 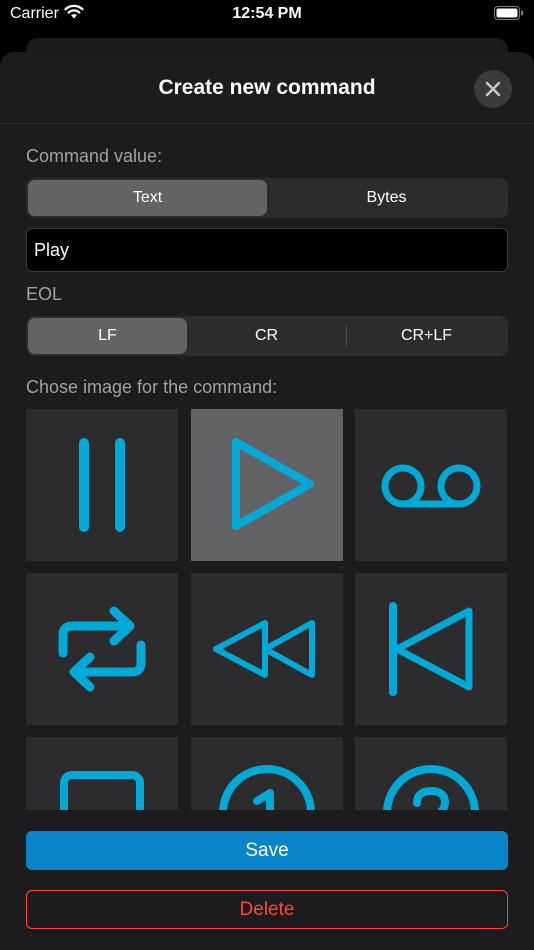 What do you see at coordinates (44, 294) in the screenshot?
I see `eol-label: EOL` at bounding box center [44, 294].